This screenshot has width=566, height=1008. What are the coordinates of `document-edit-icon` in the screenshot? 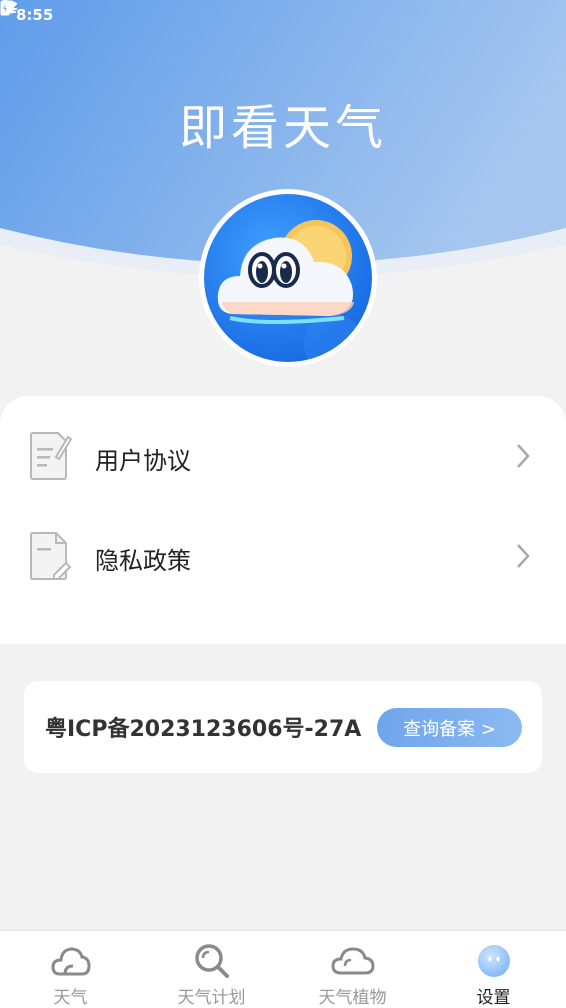 It's located at (50, 458).